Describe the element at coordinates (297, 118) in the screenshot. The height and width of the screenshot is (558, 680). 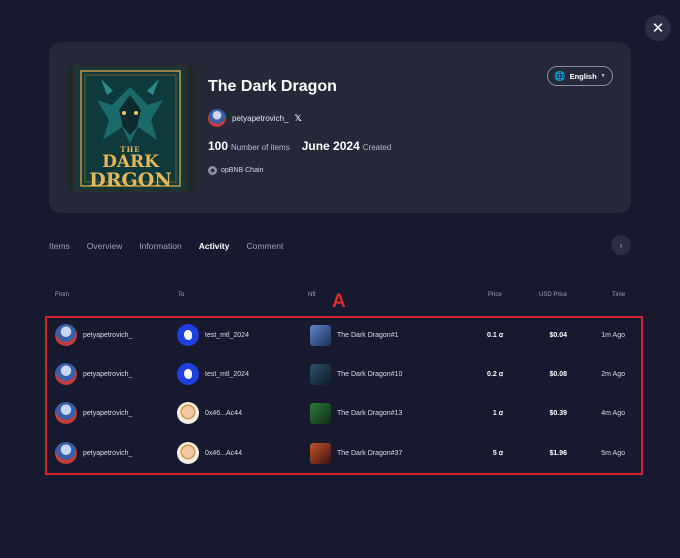
I see `x-twitter-icon: 𝕏` at that location.